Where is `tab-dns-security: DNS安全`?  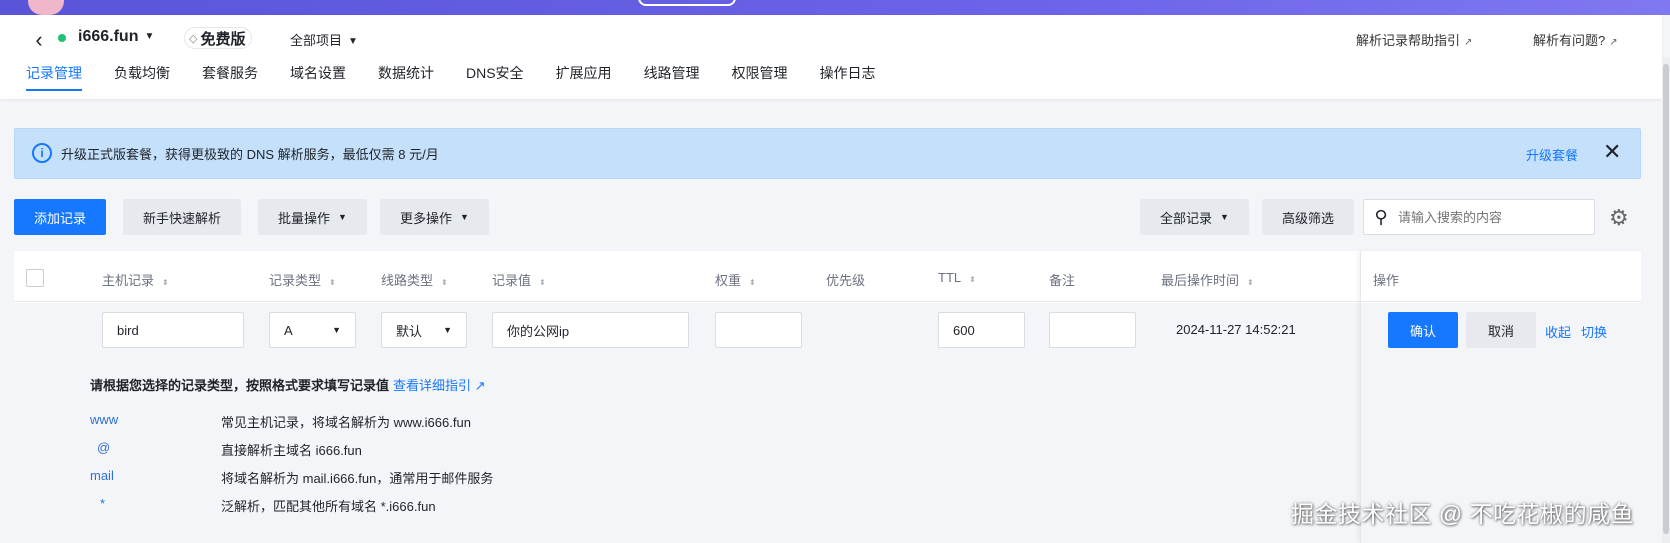 tab-dns-security: DNS安全 is located at coordinates (495, 81).